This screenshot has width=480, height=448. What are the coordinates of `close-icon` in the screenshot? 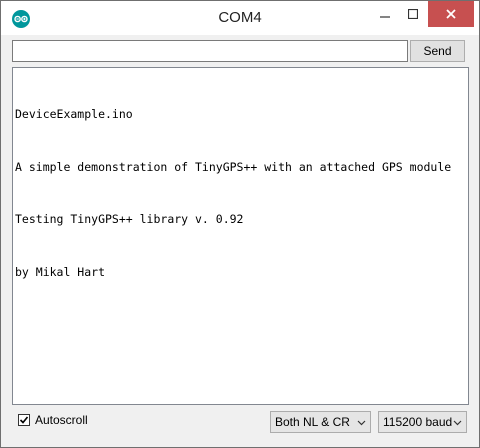 It's located at (451, 14).